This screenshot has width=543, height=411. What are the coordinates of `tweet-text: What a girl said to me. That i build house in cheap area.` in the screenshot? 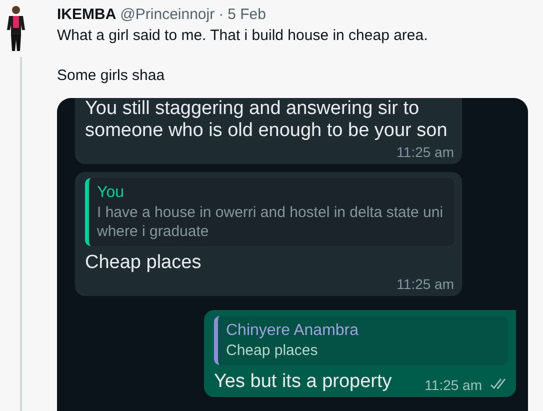 It's located at (243, 36).